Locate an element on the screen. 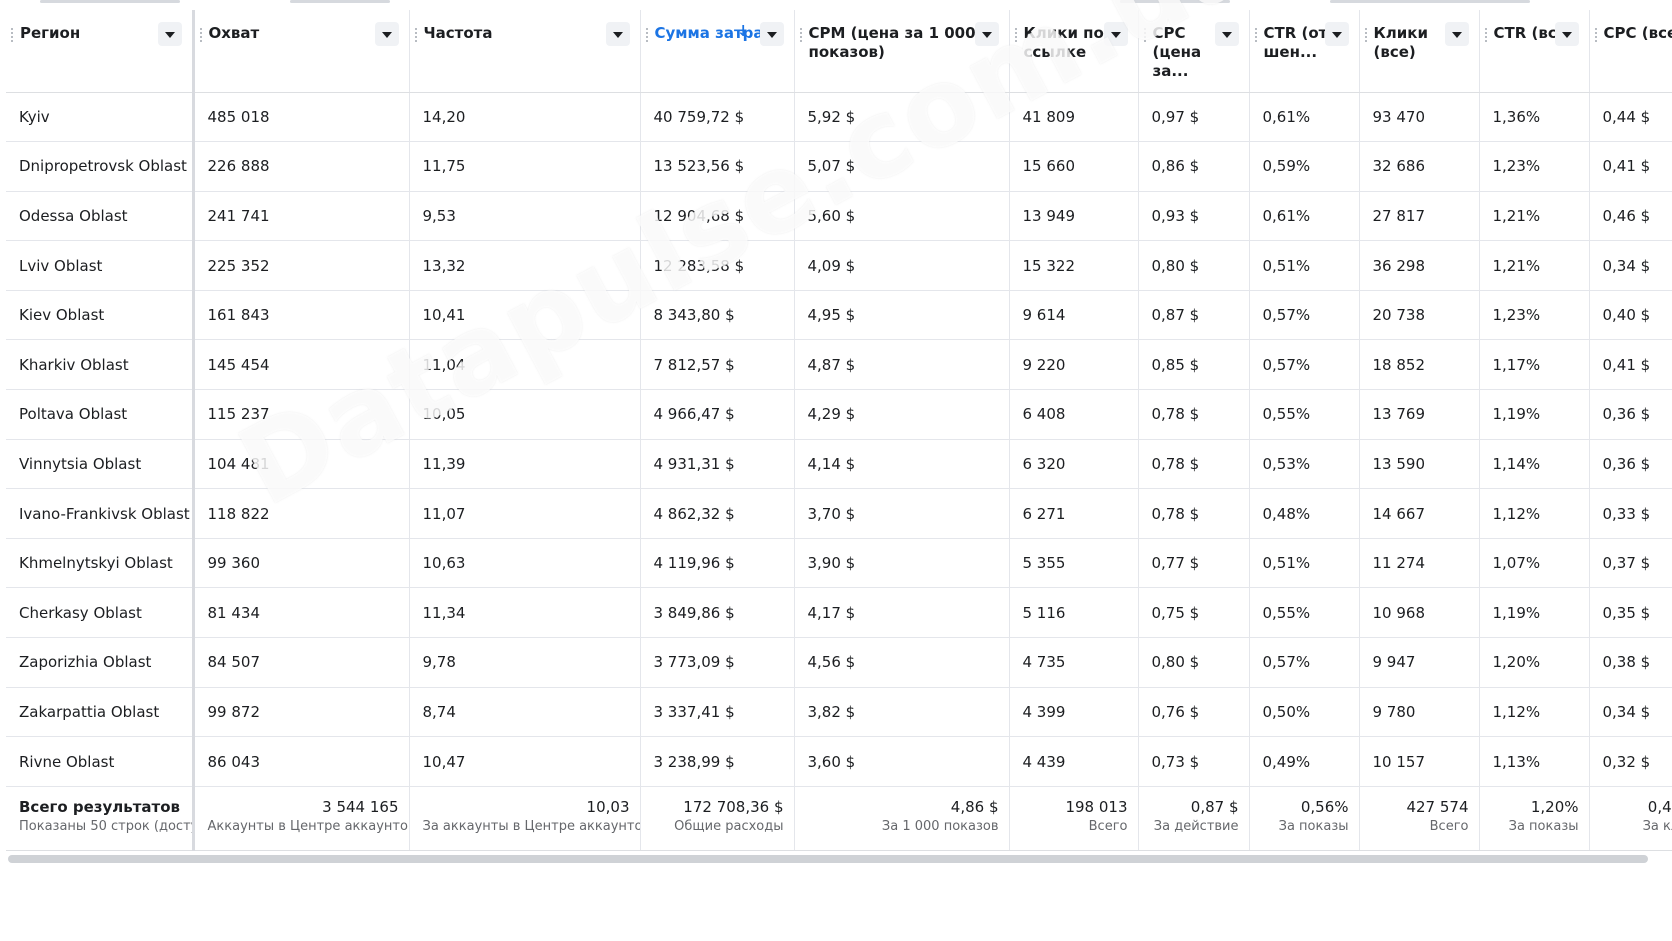 The height and width of the screenshot is (941, 1672). metric-cell: 5,60 $ is located at coordinates (902, 216).